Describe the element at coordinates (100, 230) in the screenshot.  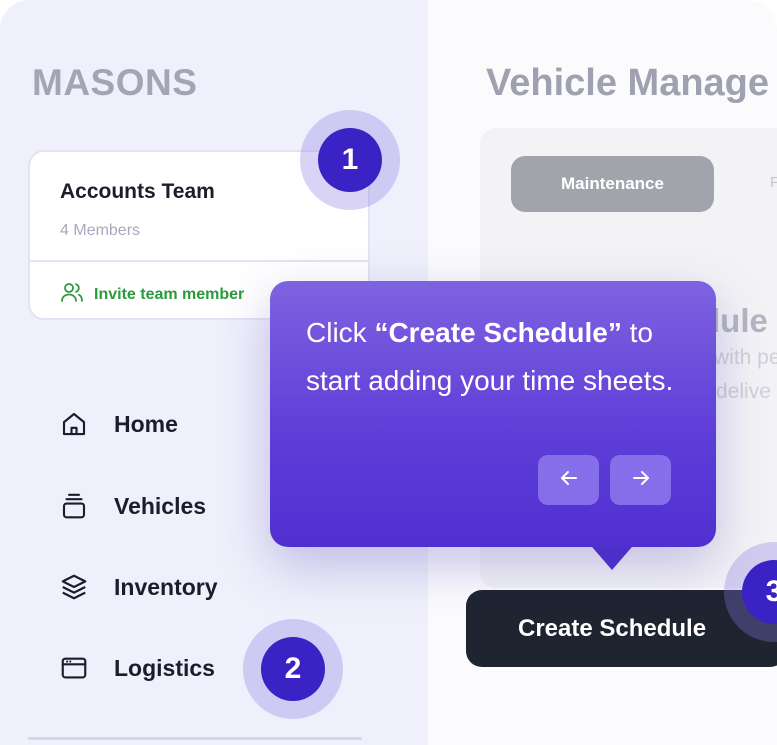
I see `team-members-count: 4 Members` at that location.